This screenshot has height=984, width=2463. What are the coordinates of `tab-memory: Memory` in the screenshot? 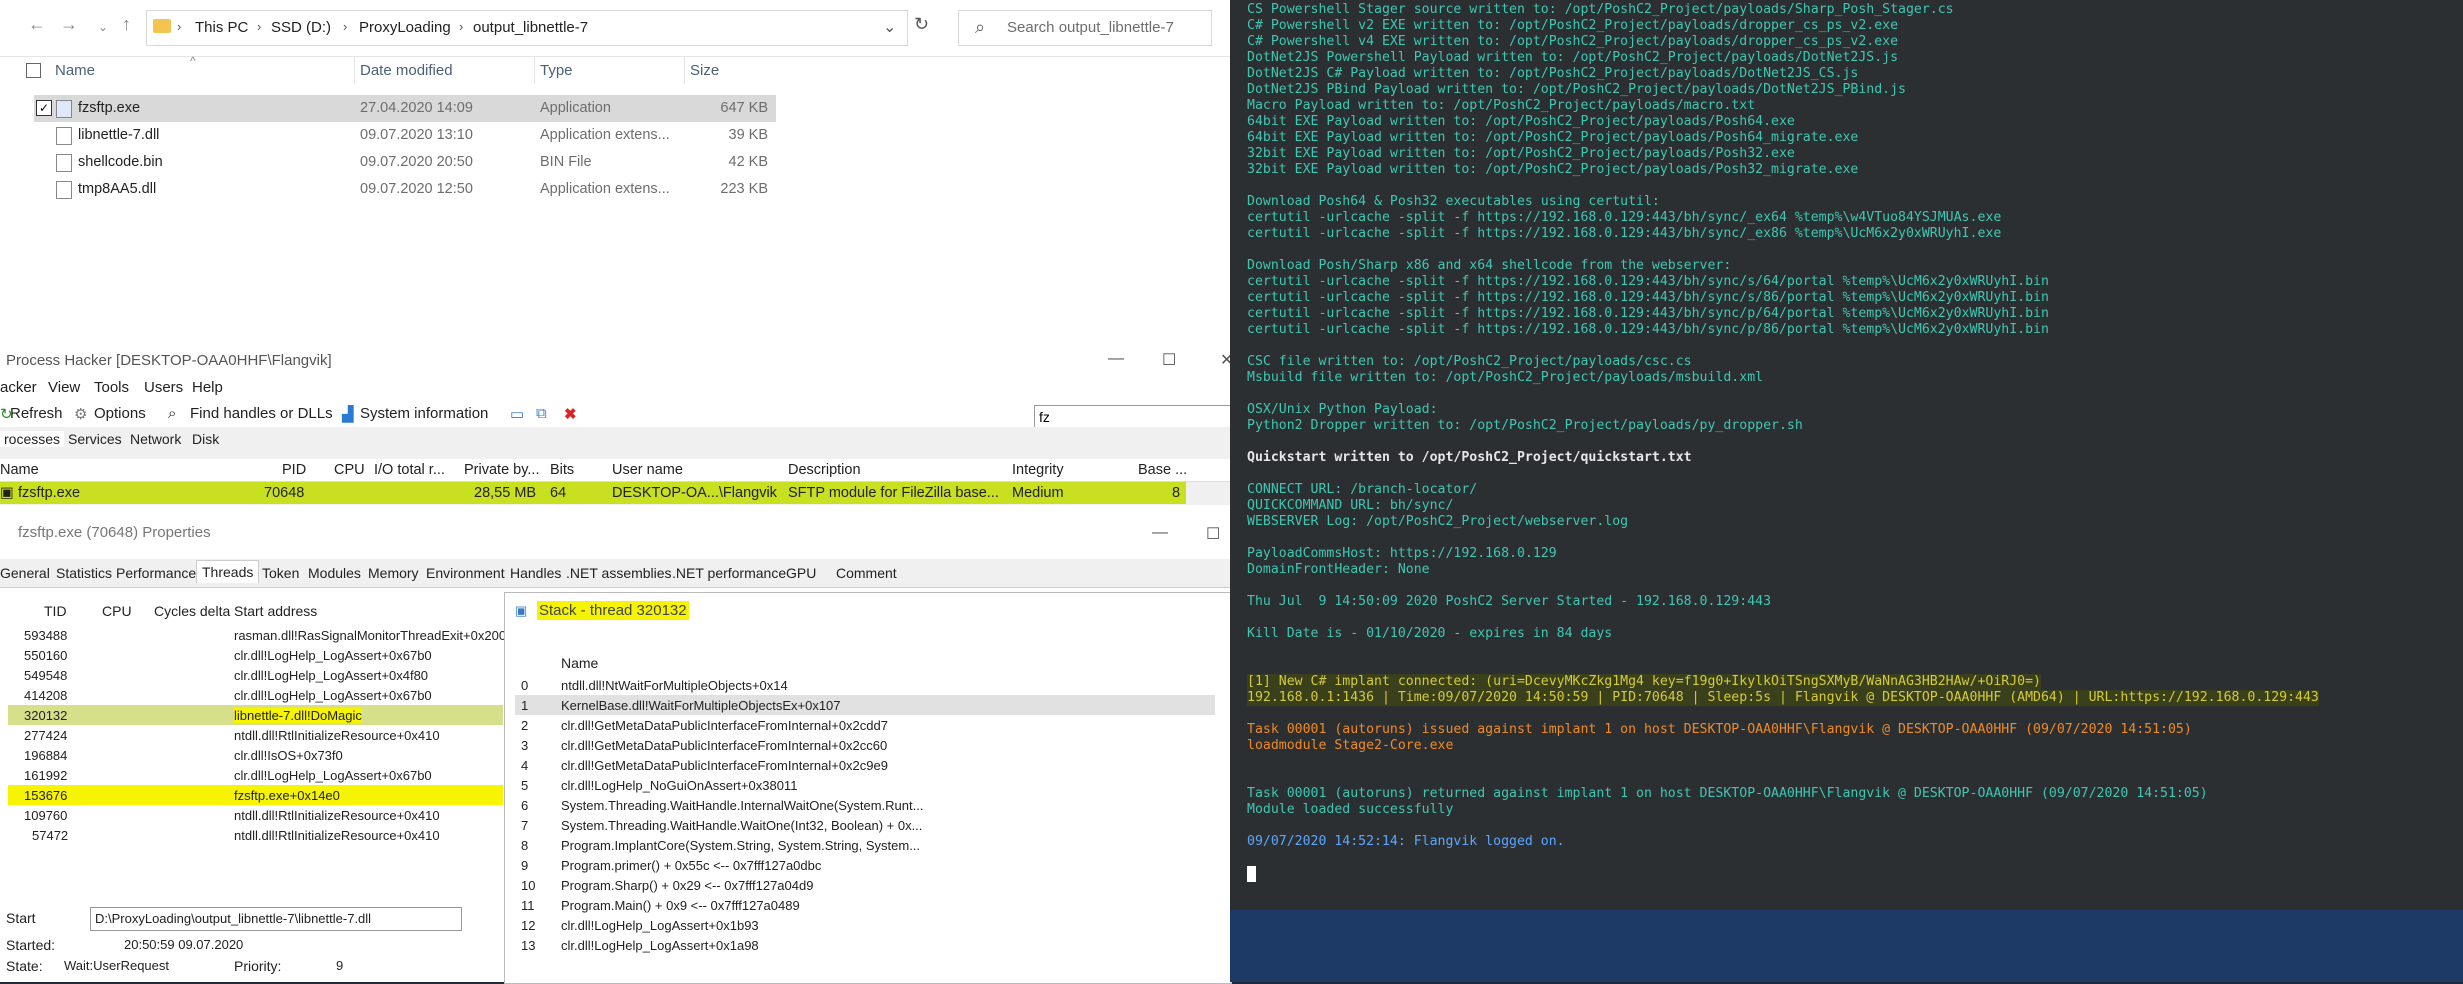 It's located at (393, 573).